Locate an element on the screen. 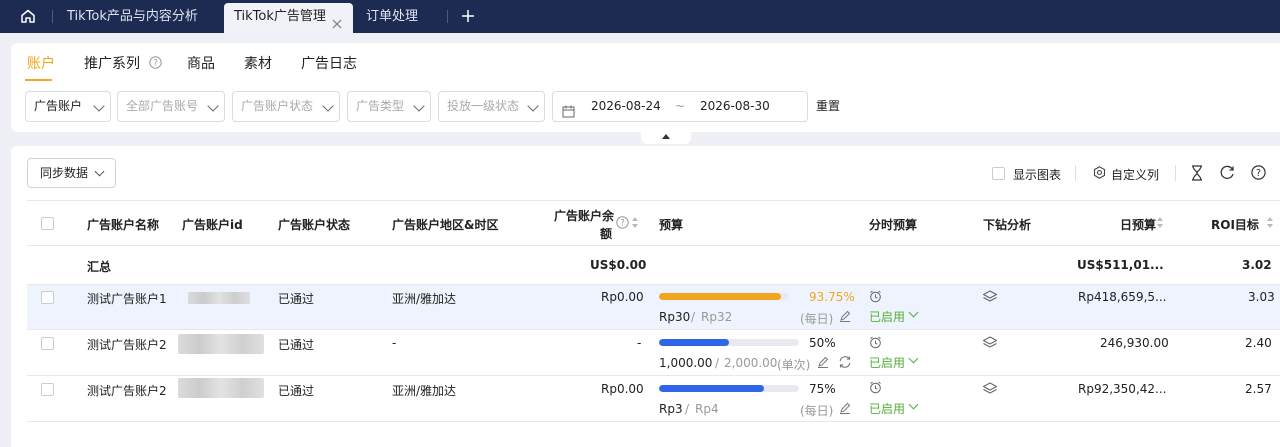 This screenshot has width=1280, height=447. sync-data-button: 同步数据 is located at coordinates (71, 173).